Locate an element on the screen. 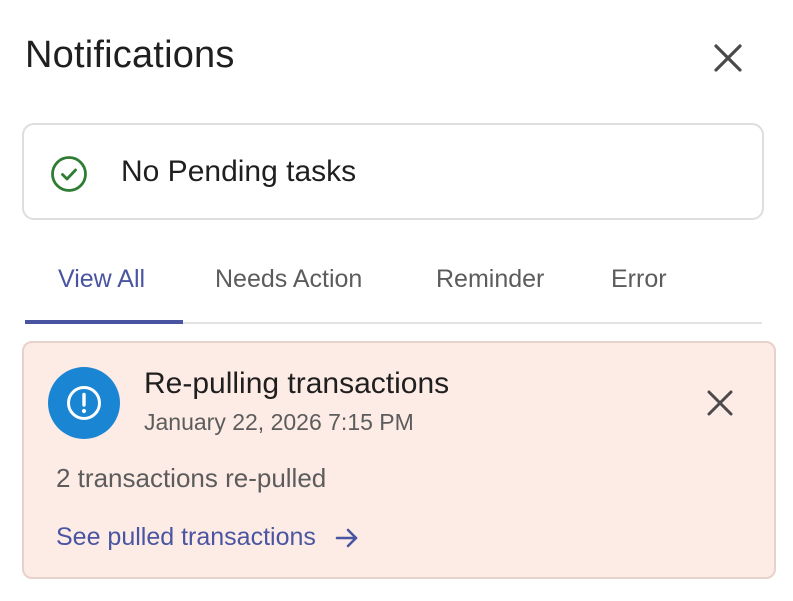  notification-title: Re-pulling transactions is located at coordinates (297, 383).